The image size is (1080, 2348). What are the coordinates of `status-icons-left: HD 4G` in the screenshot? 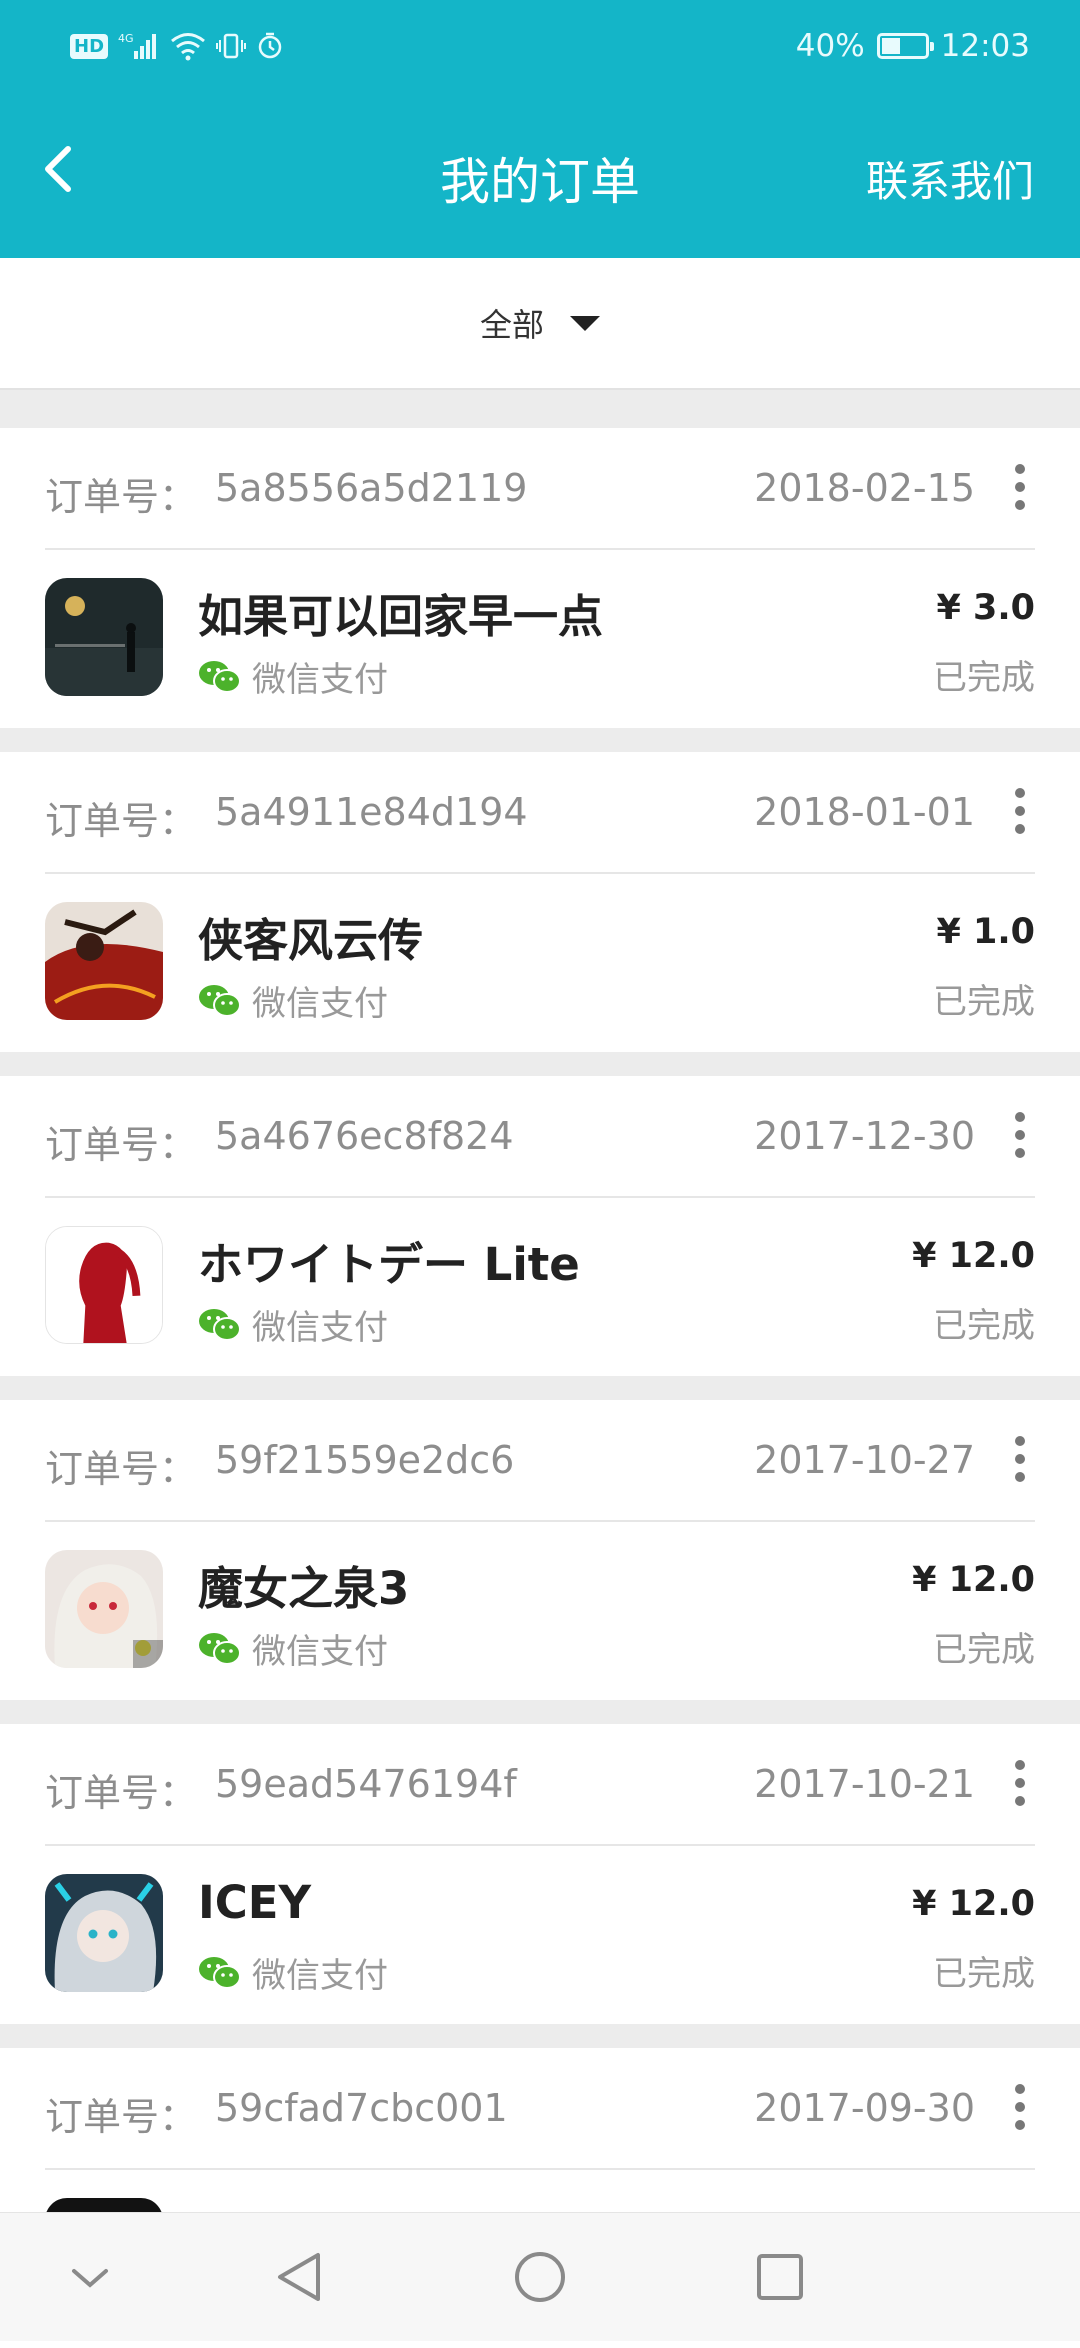 It's located at (177, 46).